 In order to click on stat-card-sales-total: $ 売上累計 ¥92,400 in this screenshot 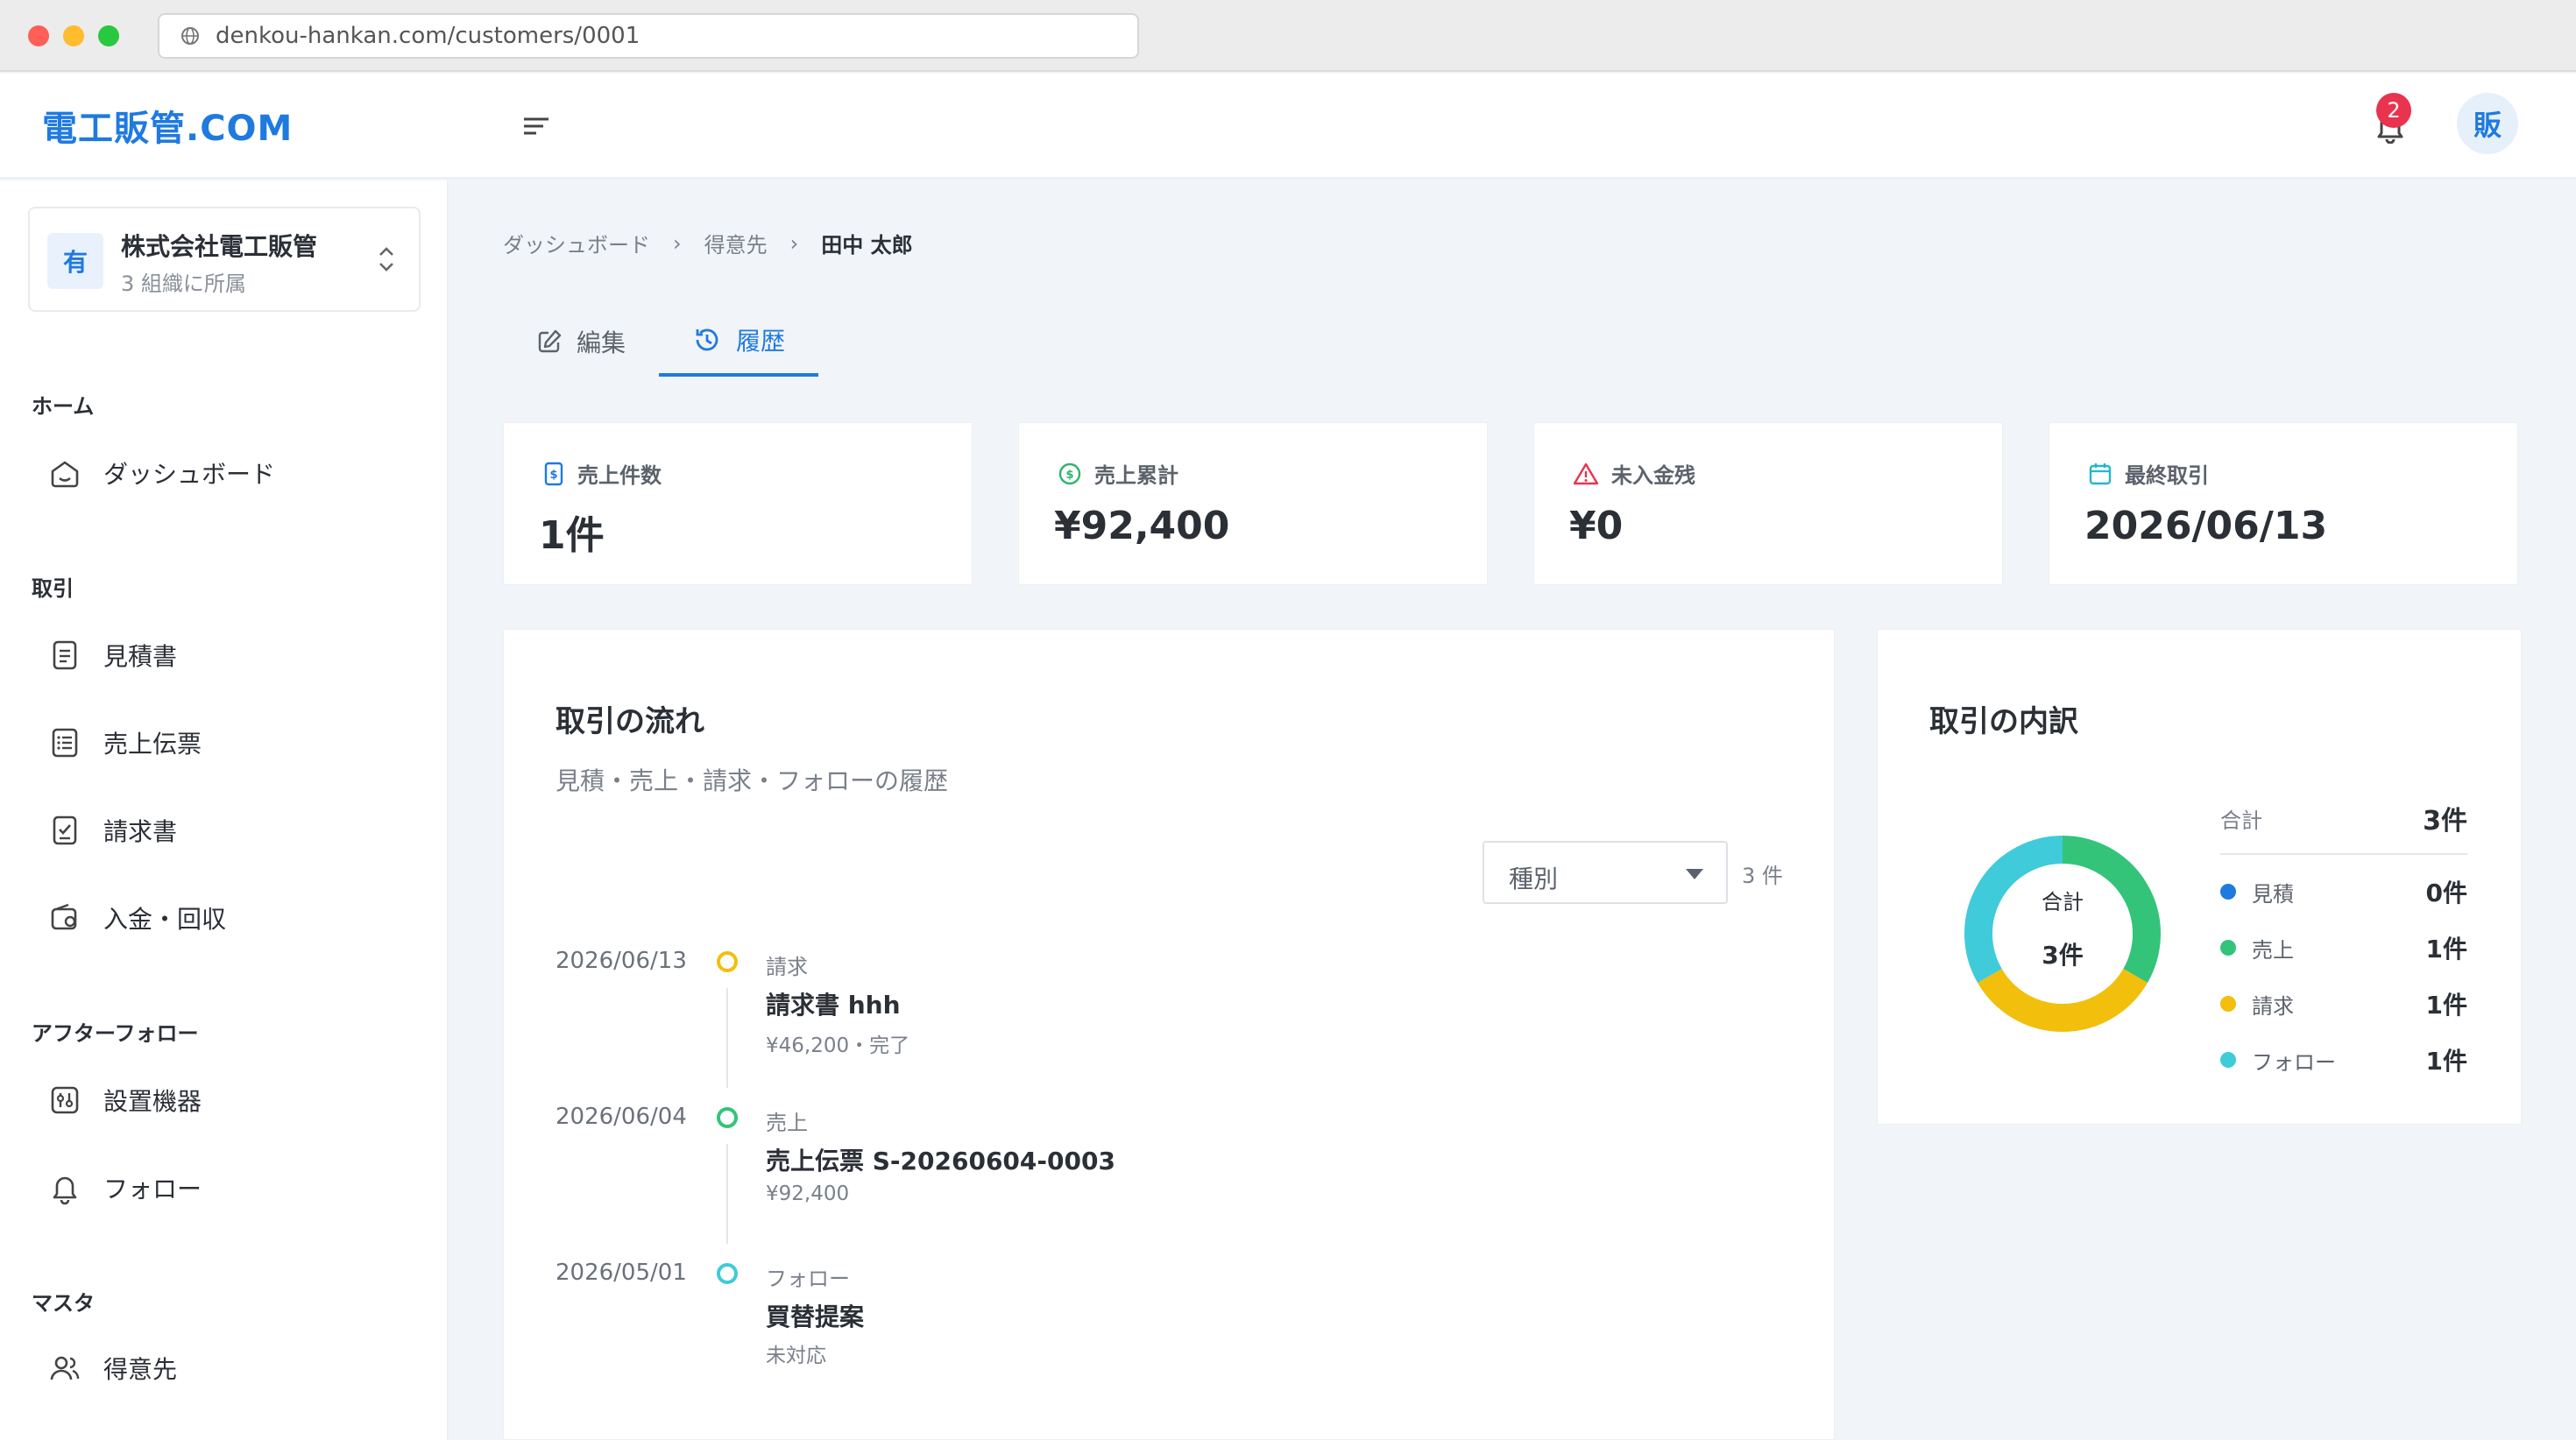, I will do `click(1253, 503)`.